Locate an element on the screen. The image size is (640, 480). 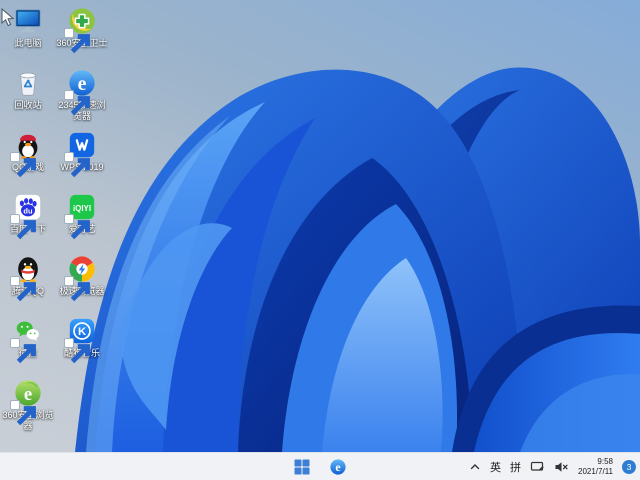
qq-games-icon is located at coordinates (26, 154).